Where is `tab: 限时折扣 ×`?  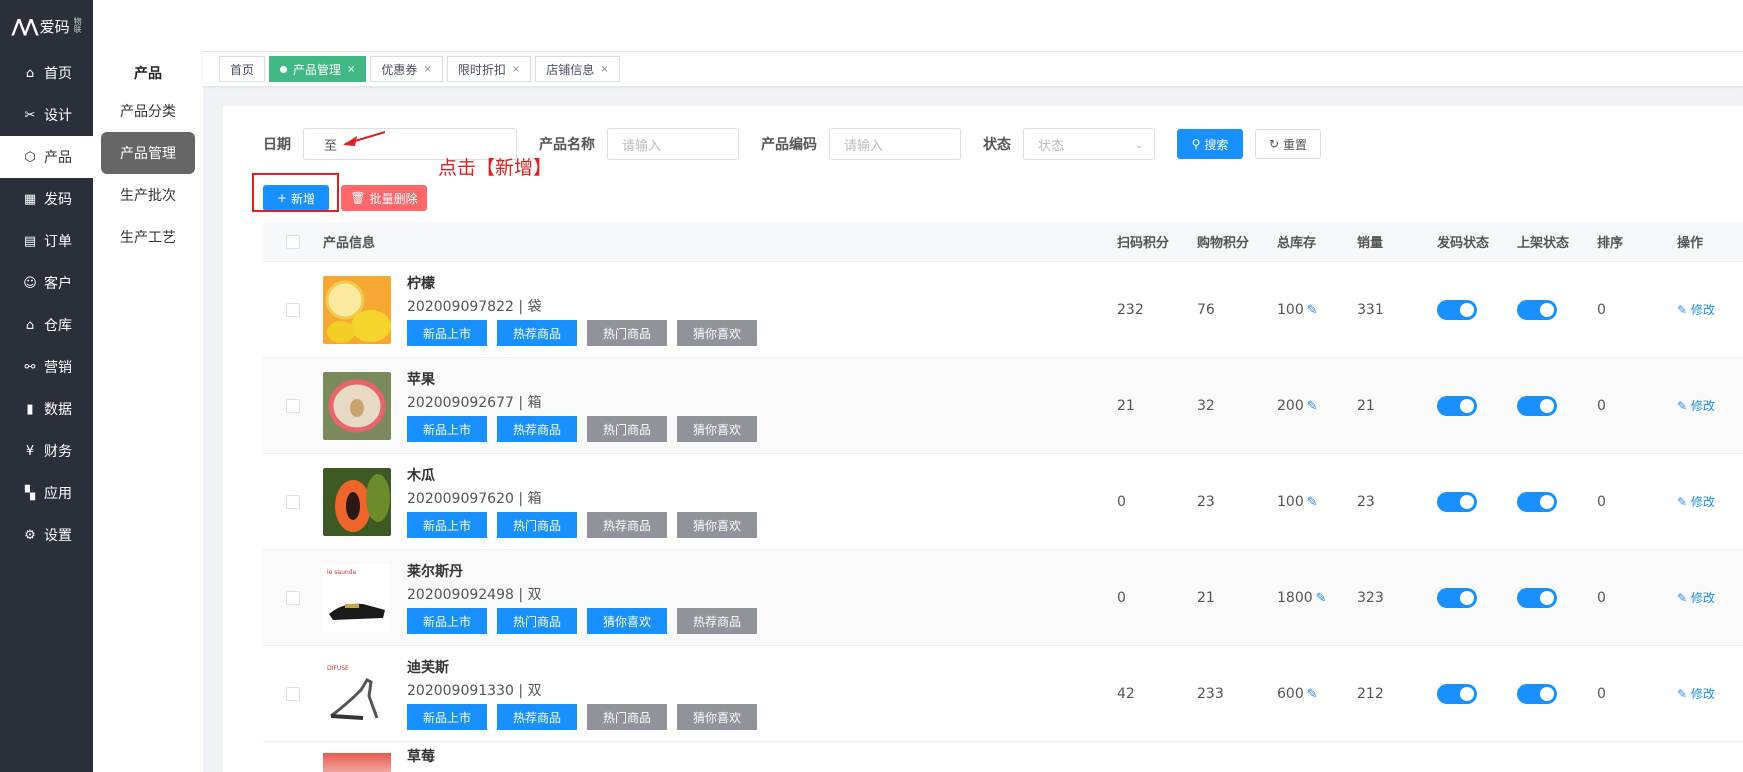 tab: 限时折扣 × is located at coordinates (489, 69).